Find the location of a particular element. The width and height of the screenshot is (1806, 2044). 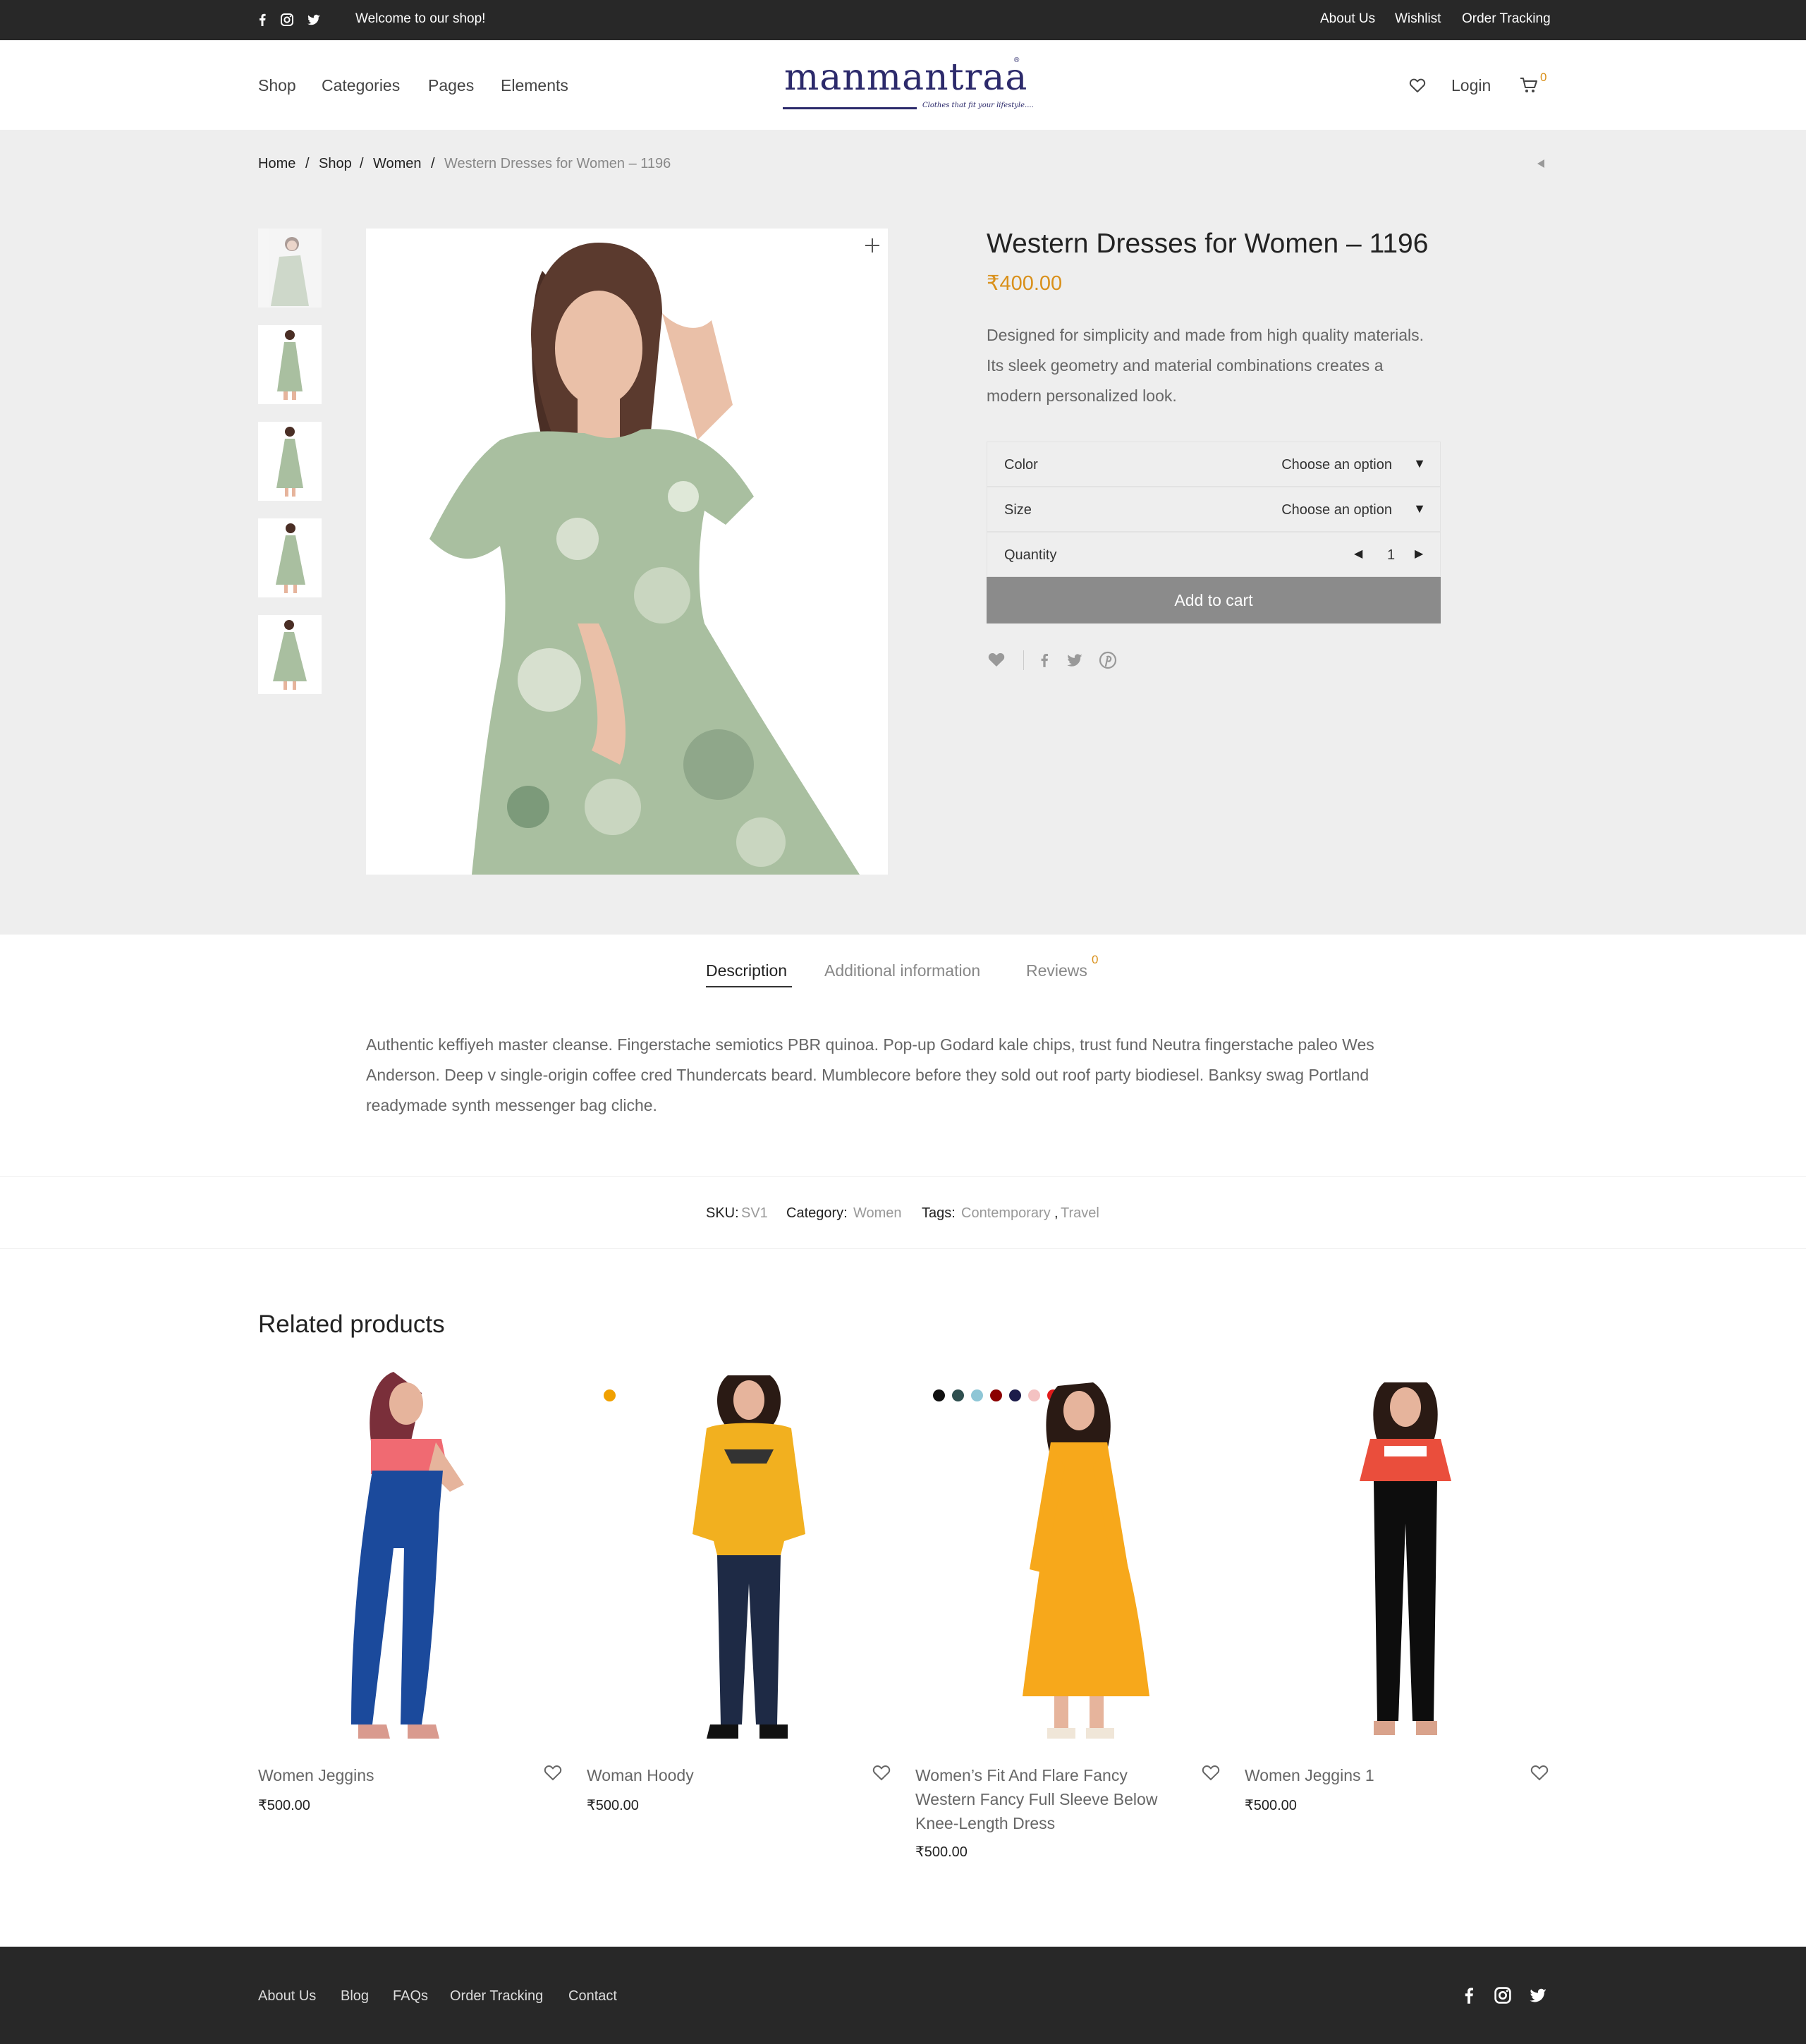

breadcrumb-home: Home is located at coordinates (276, 164).